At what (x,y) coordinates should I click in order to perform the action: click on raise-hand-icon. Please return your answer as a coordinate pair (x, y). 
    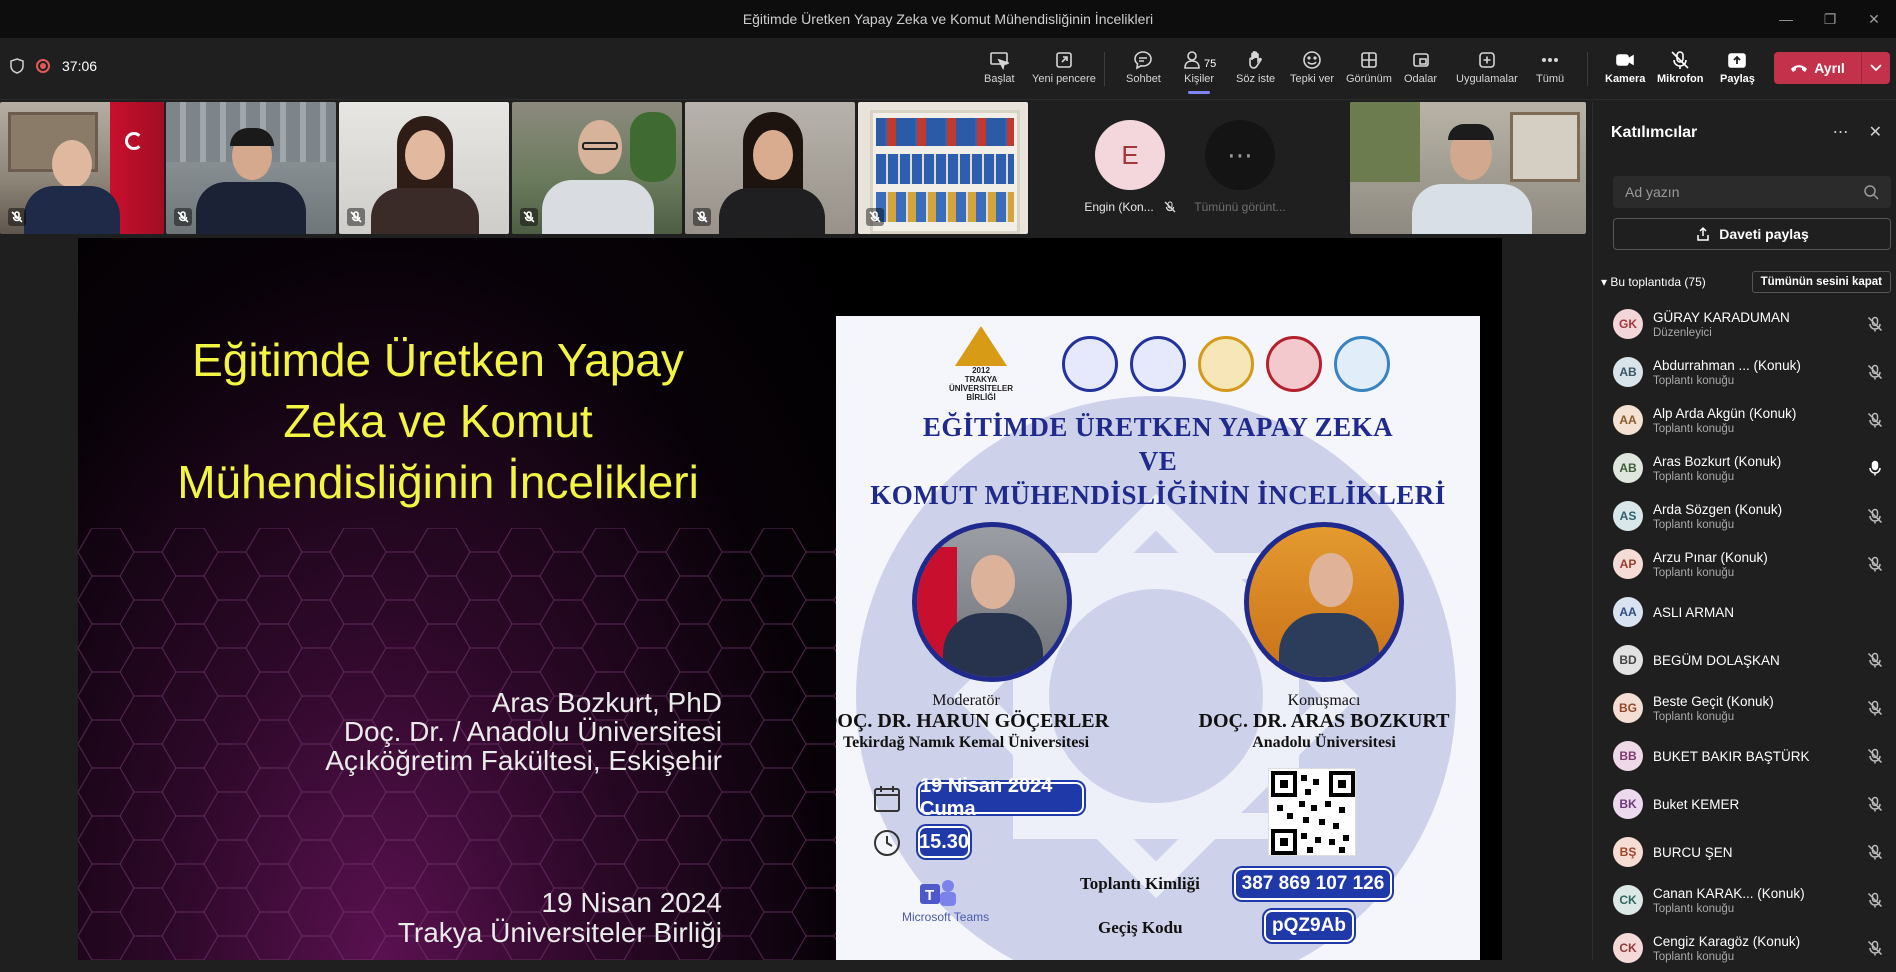
    Looking at the image, I should click on (1255, 59).